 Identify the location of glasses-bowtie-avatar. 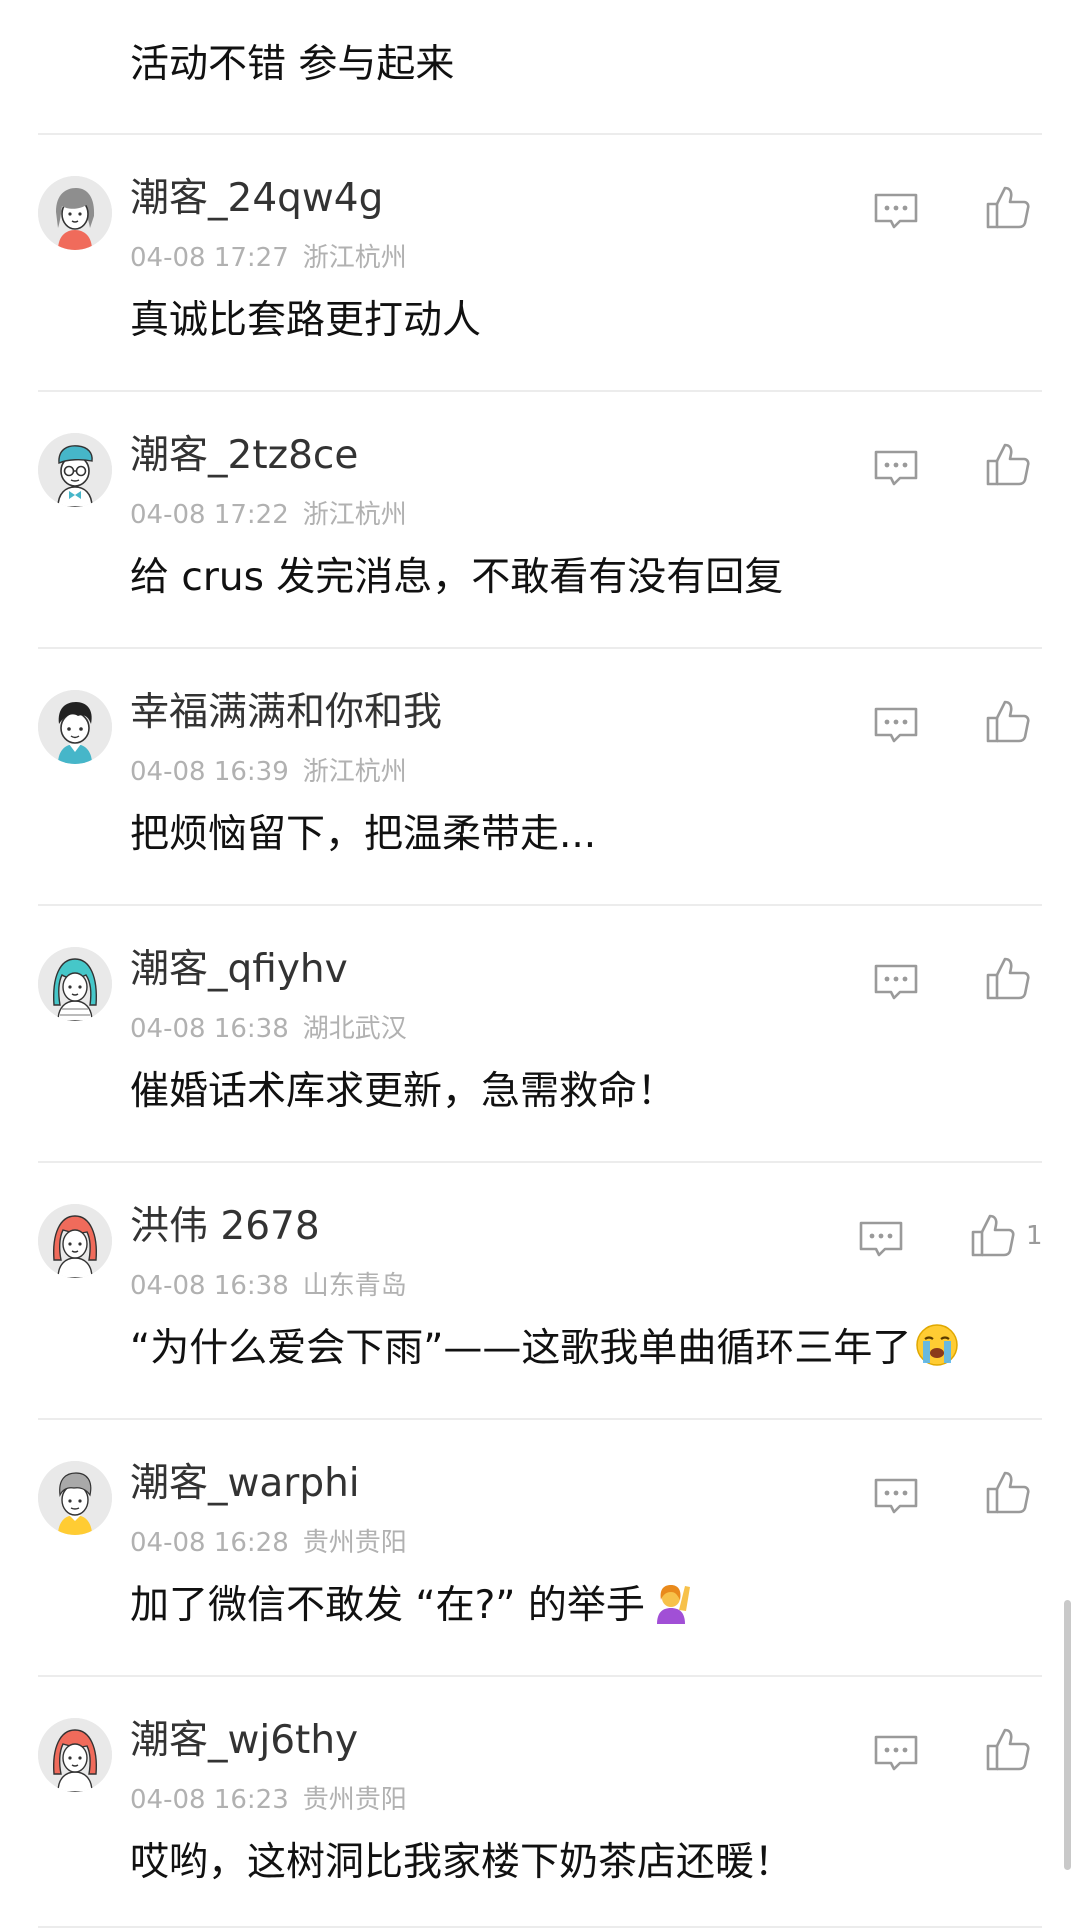
(75, 470).